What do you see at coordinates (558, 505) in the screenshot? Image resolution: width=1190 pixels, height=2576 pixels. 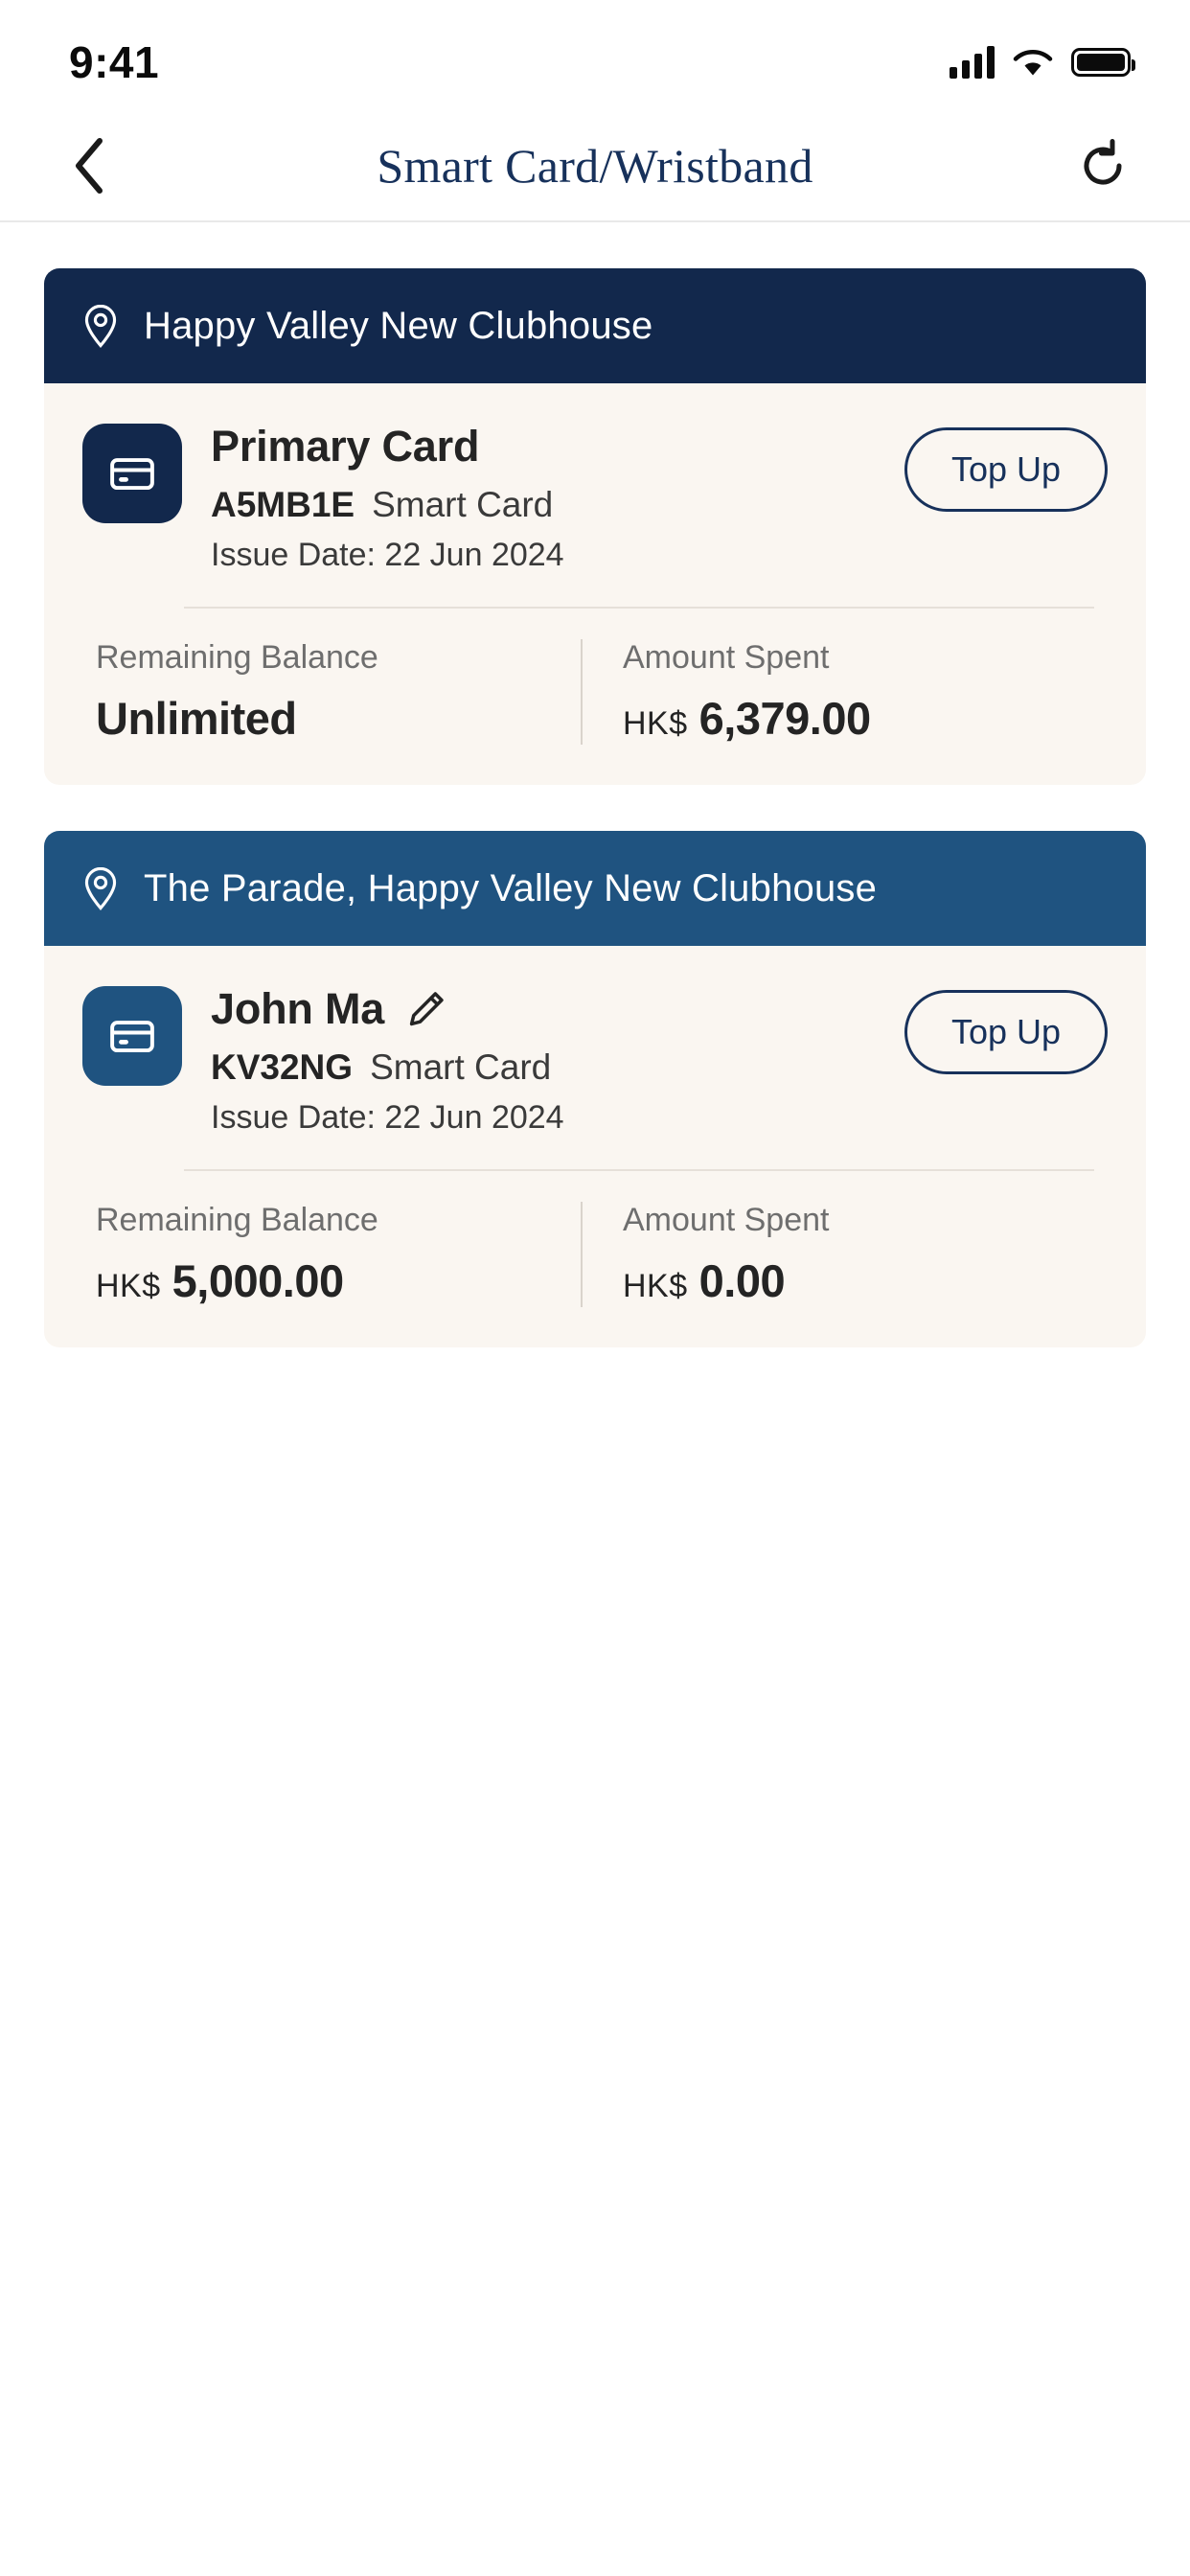 I see `card-code-line: A5MB1E Smart Card` at bounding box center [558, 505].